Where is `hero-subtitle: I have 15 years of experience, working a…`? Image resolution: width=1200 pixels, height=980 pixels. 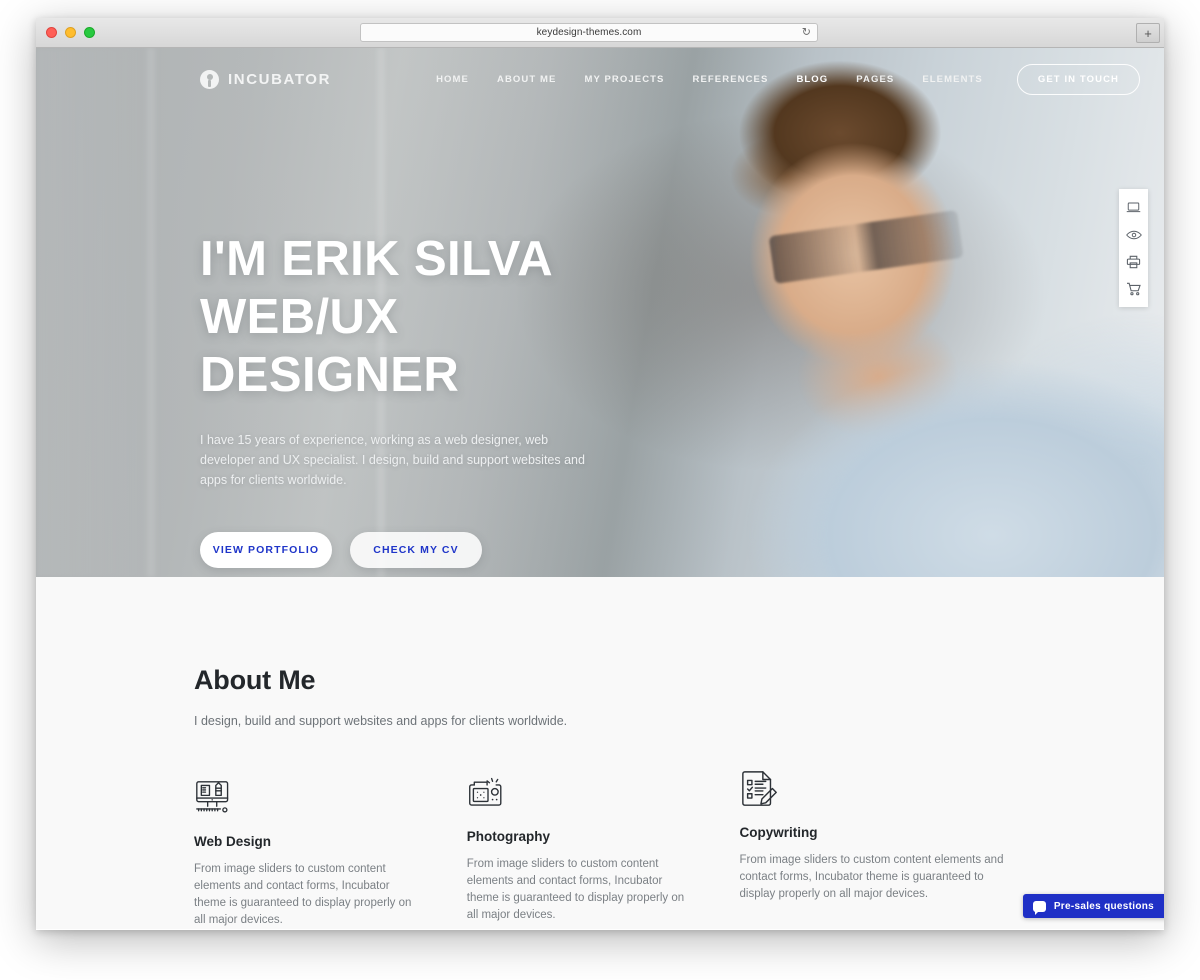 hero-subtitle: I have 15 years of experience, working a… is located at coordinates (392, 460).